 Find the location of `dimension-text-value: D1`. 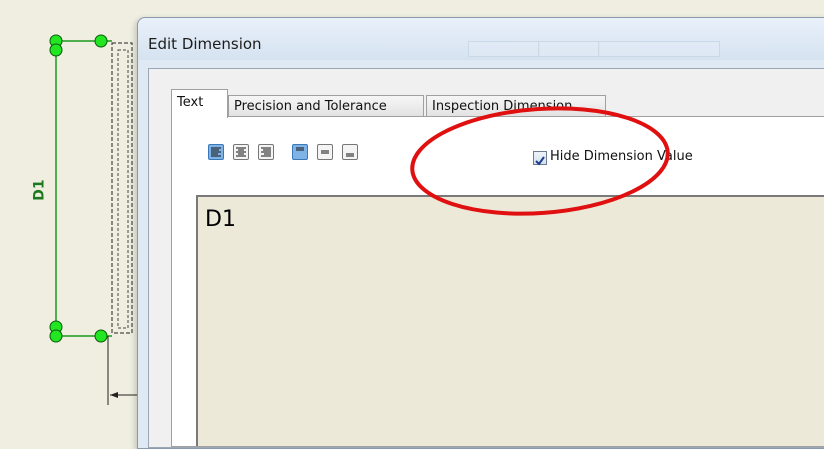

dimension-text-value: D1 is located at coordinates (220, 219).